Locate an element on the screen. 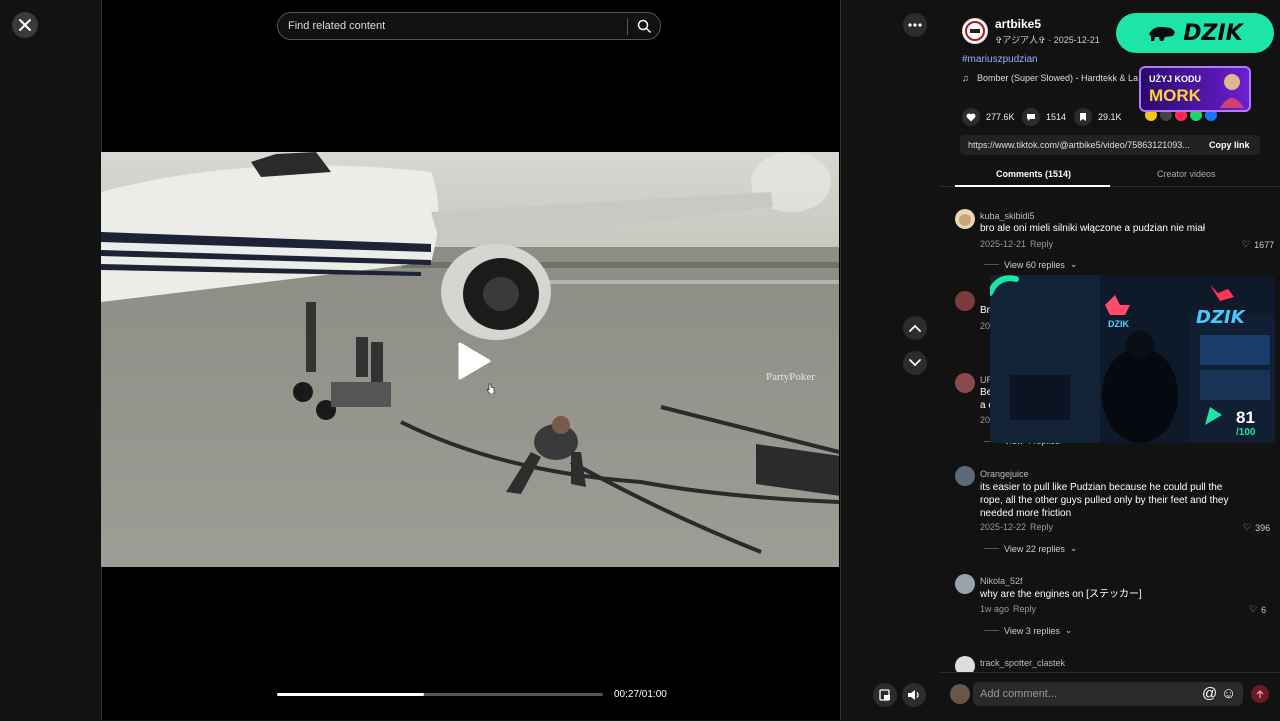  chevron-down-icon is located at coordinates (915, 363).